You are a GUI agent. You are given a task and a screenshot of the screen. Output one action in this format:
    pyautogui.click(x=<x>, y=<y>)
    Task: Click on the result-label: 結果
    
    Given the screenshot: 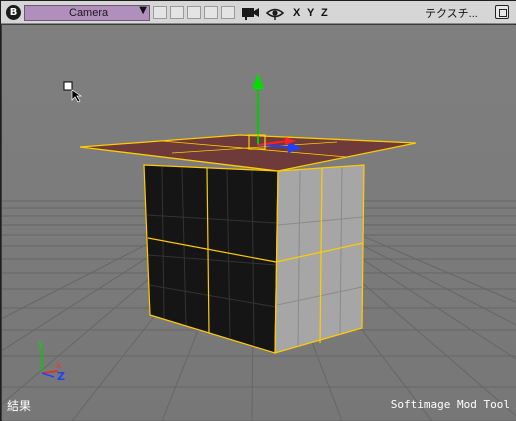 What is the action you would take?
    pyautogui.click(x=19, y=406)
    